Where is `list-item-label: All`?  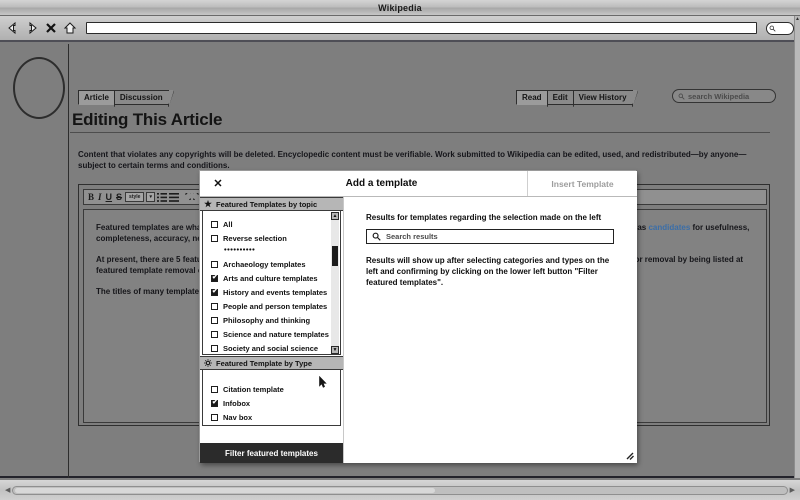 list-item-label: All is located at coordinates (228, 224).